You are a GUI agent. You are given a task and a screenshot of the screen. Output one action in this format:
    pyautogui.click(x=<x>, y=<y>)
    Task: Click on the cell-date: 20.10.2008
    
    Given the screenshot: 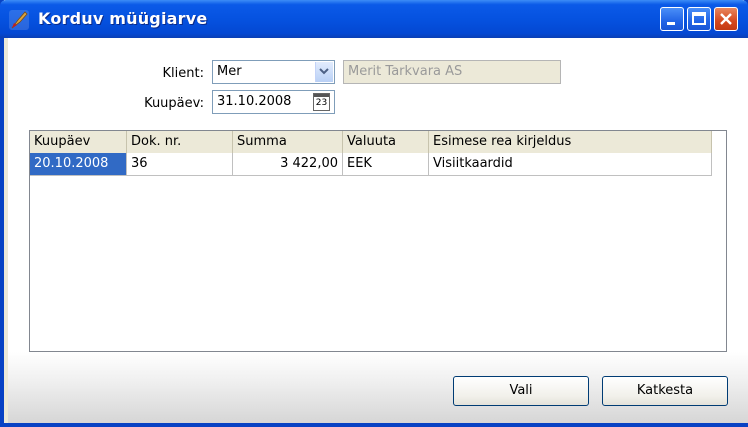 What is the action you would take?
    pyautogui.click(x=78, y=164)
    